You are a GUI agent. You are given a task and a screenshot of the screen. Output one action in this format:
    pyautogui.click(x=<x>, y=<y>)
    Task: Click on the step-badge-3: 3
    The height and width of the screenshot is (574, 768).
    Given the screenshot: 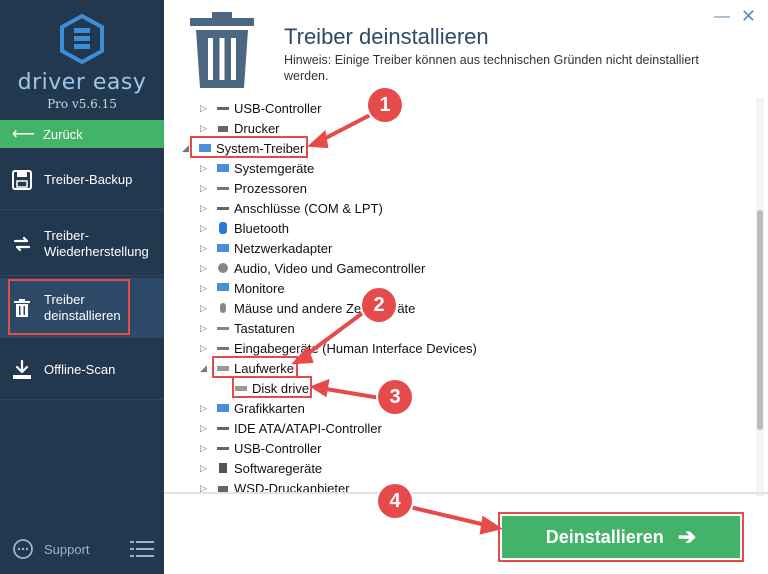 What is the action you would take?
    pyautogui.click(x=395, y=397)
    